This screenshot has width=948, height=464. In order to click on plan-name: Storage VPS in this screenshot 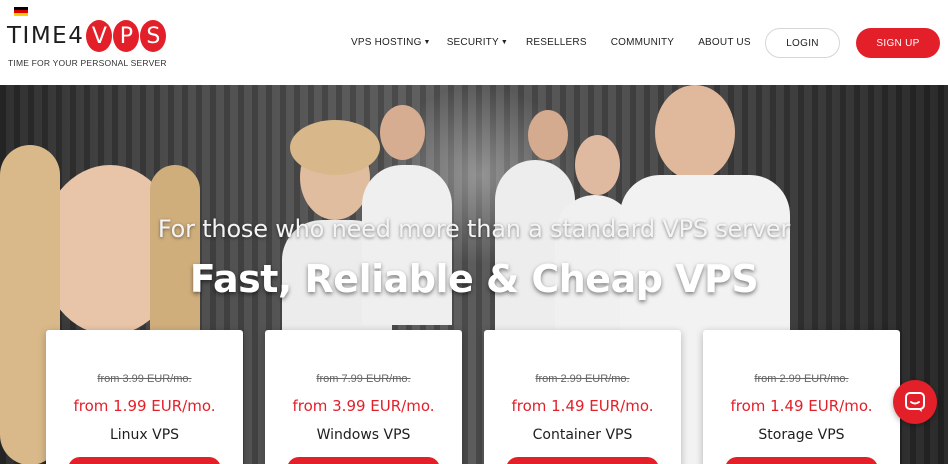, I will do `click(801, 435)`.